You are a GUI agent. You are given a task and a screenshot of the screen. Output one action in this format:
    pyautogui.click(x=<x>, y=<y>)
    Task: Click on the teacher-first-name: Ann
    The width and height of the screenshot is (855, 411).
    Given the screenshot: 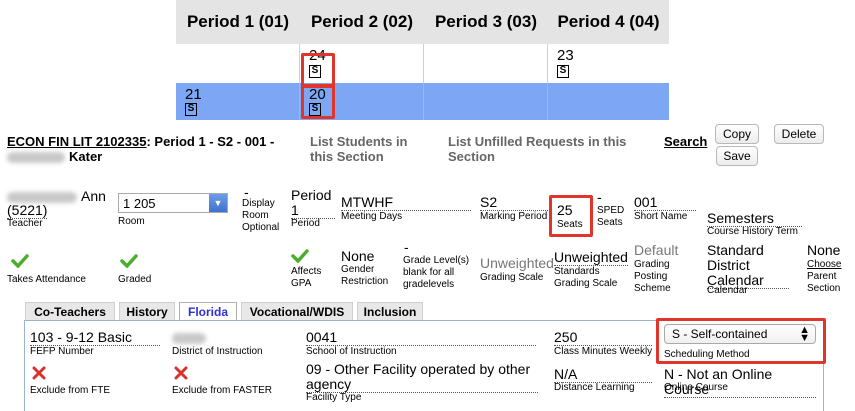 What is the action you would take?
    pyautogui.click(x=93, y=196)
    